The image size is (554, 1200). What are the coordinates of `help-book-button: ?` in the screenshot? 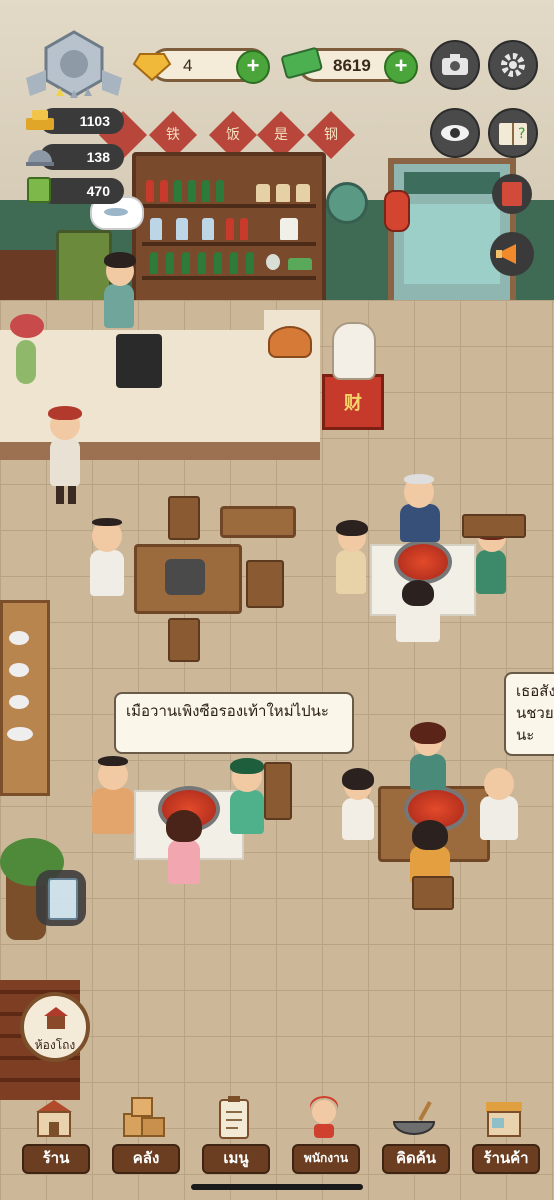 It's located at (513, 133).